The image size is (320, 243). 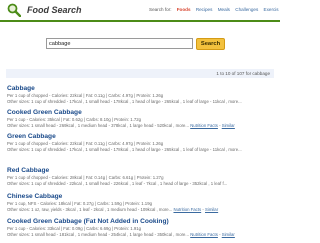 I want to click on result-title-link: Chinese Cabbage, so click(x=141, y=197).